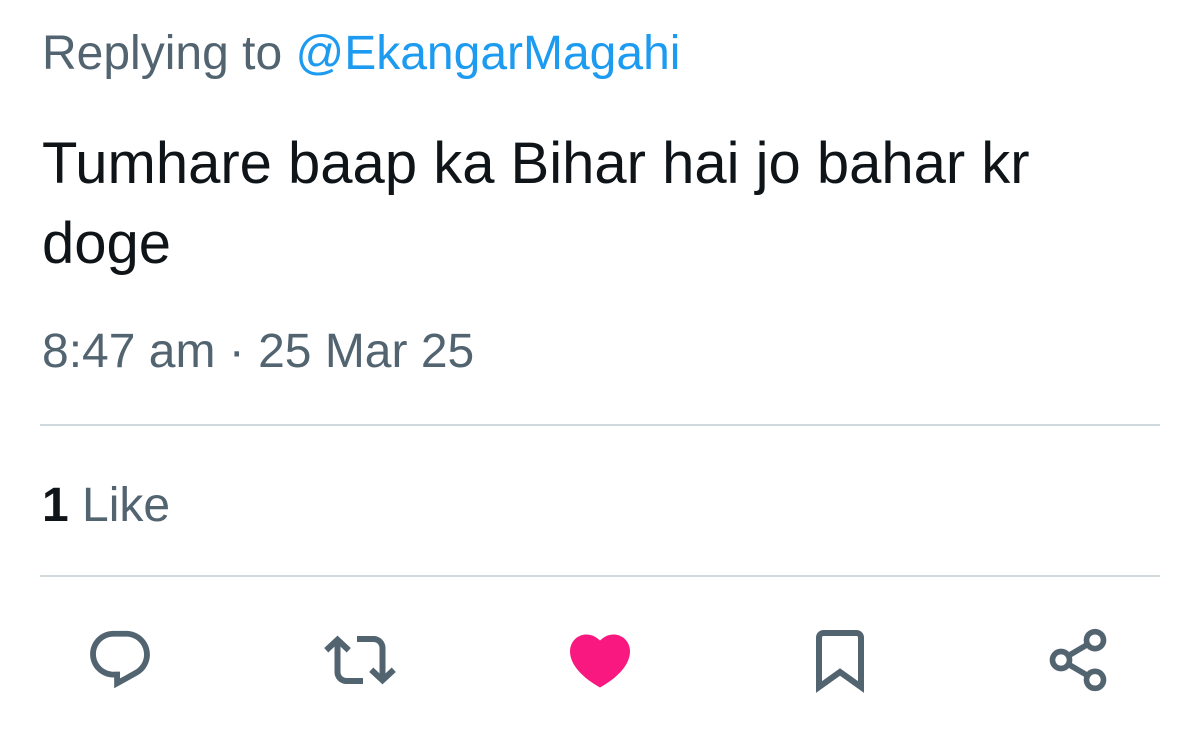 This screenshot has width=1200, height=741. I want to click on likes-summary: 1 Like, so click(106, 506).